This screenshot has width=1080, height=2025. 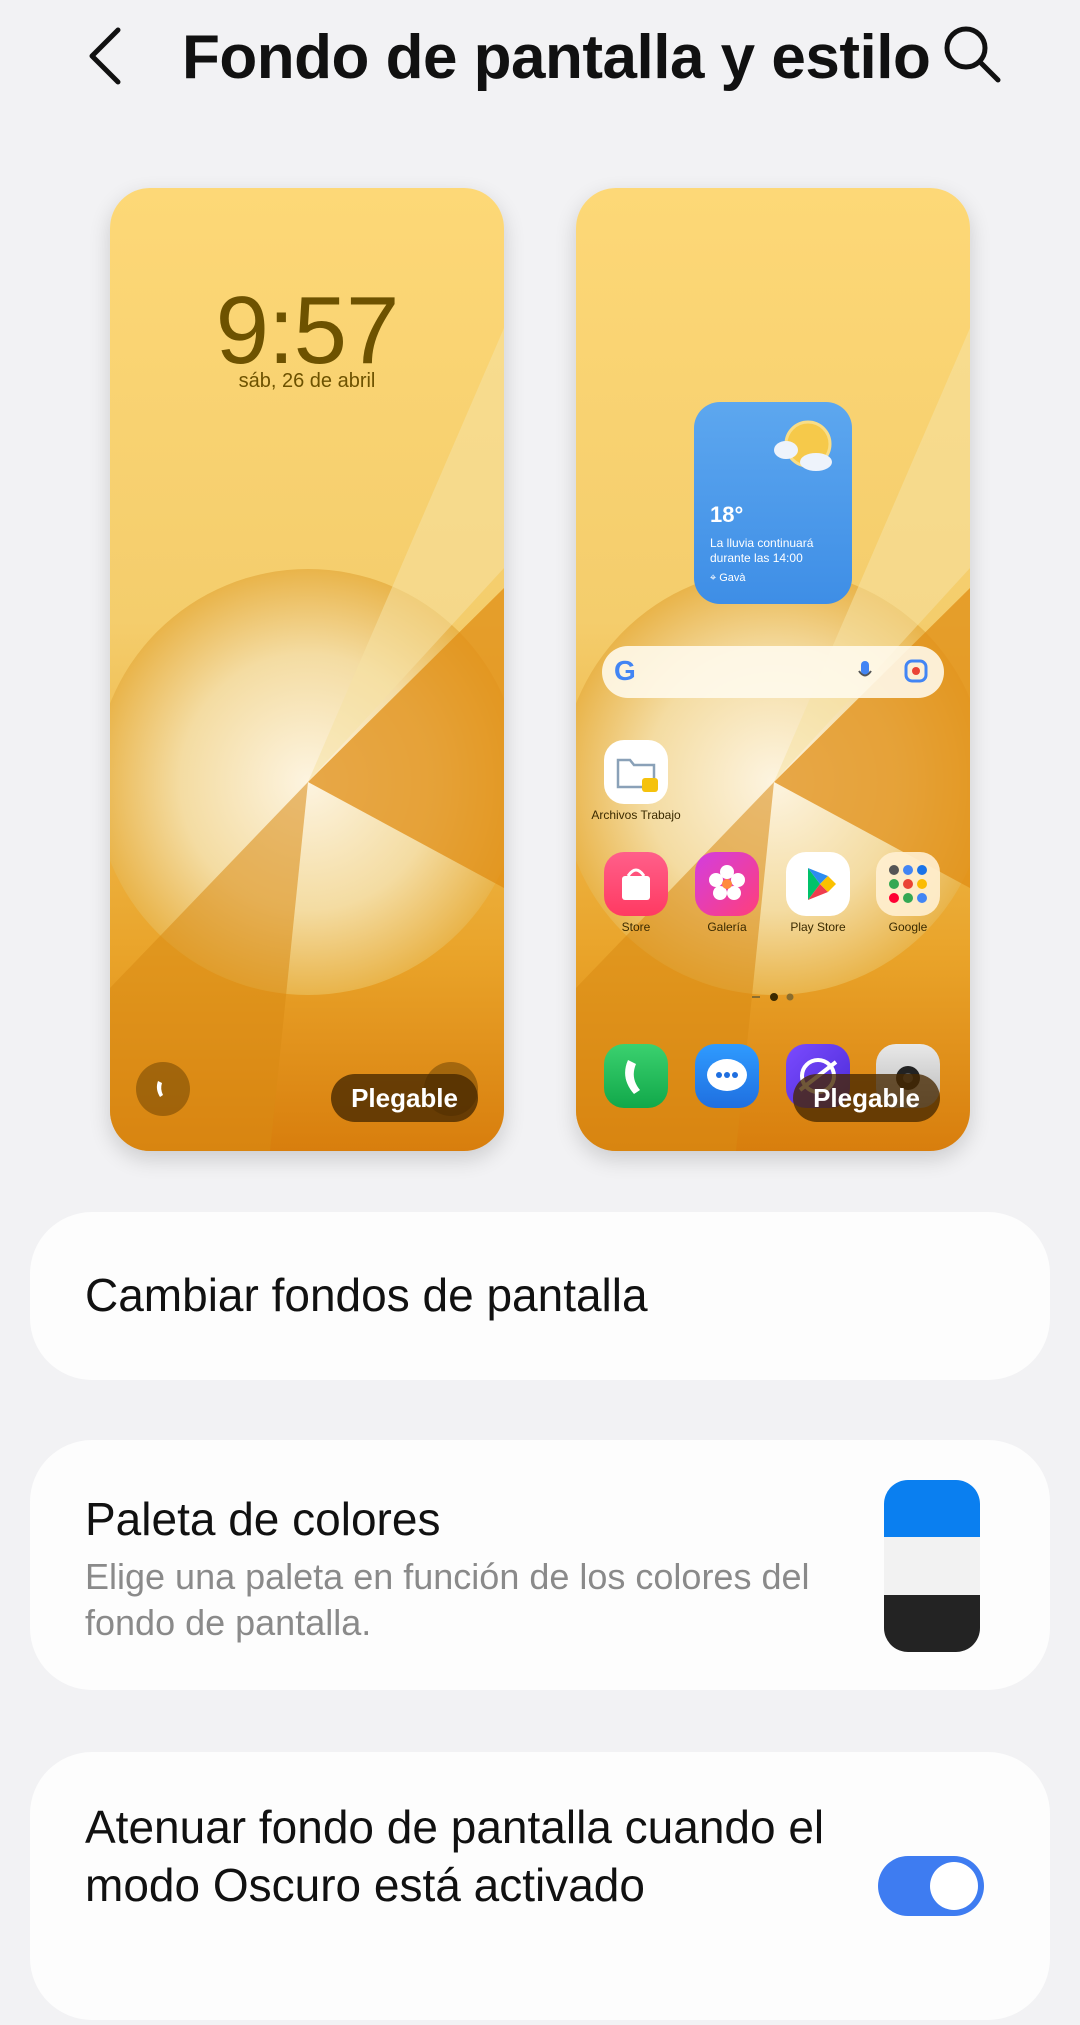 I want to click on chevron-left-icon, so click(x=105, y=56).